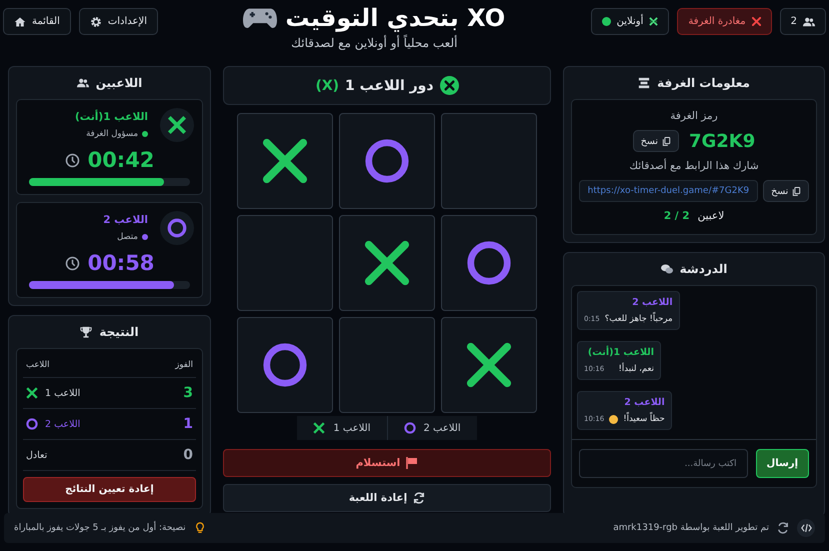 Image resolution: width=829 pixels, height=551 pixels. Describe the element at coordinates (691, 528) in the screenshot. I see `credit-text: تم تطوير اللعبة بواسطة amrk1319-rgb` at that location.